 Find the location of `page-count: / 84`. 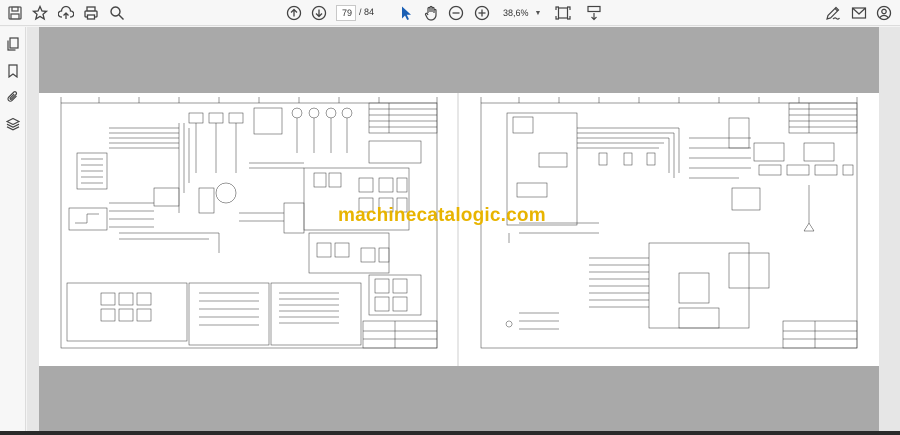

page-count: / 84 is located at coordinates (367, 12).